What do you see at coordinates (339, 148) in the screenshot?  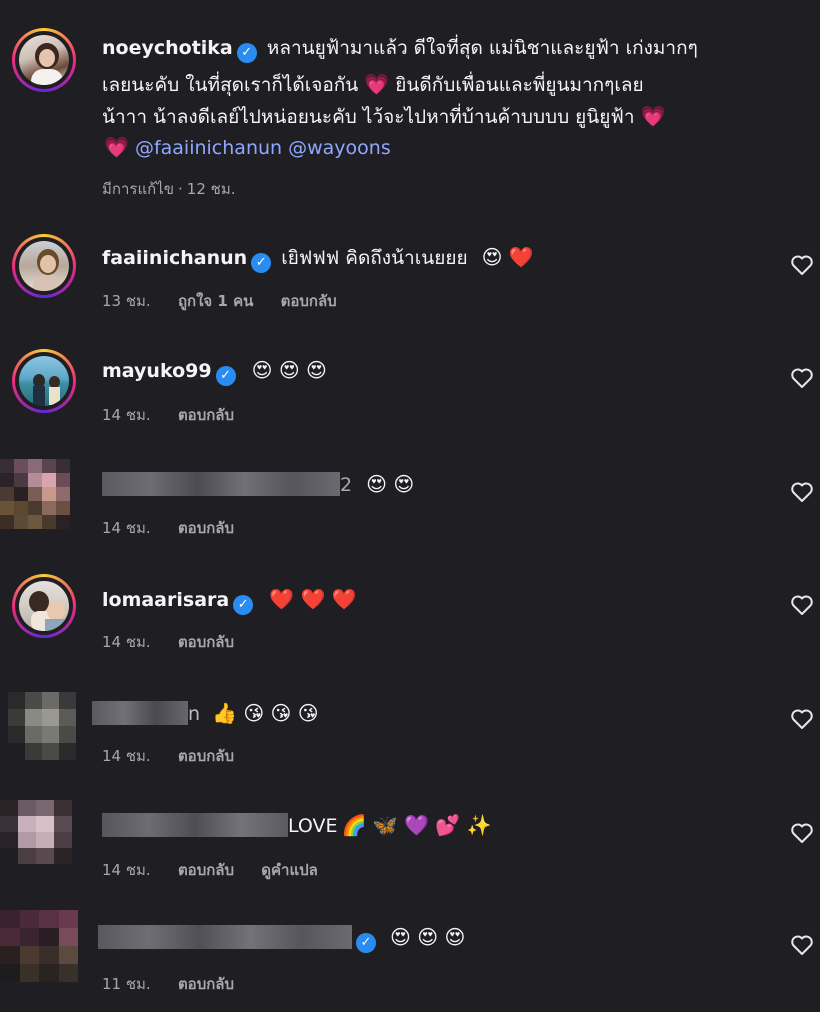 I see `mention-link: @wayoons` at bounding box center [339, 148].